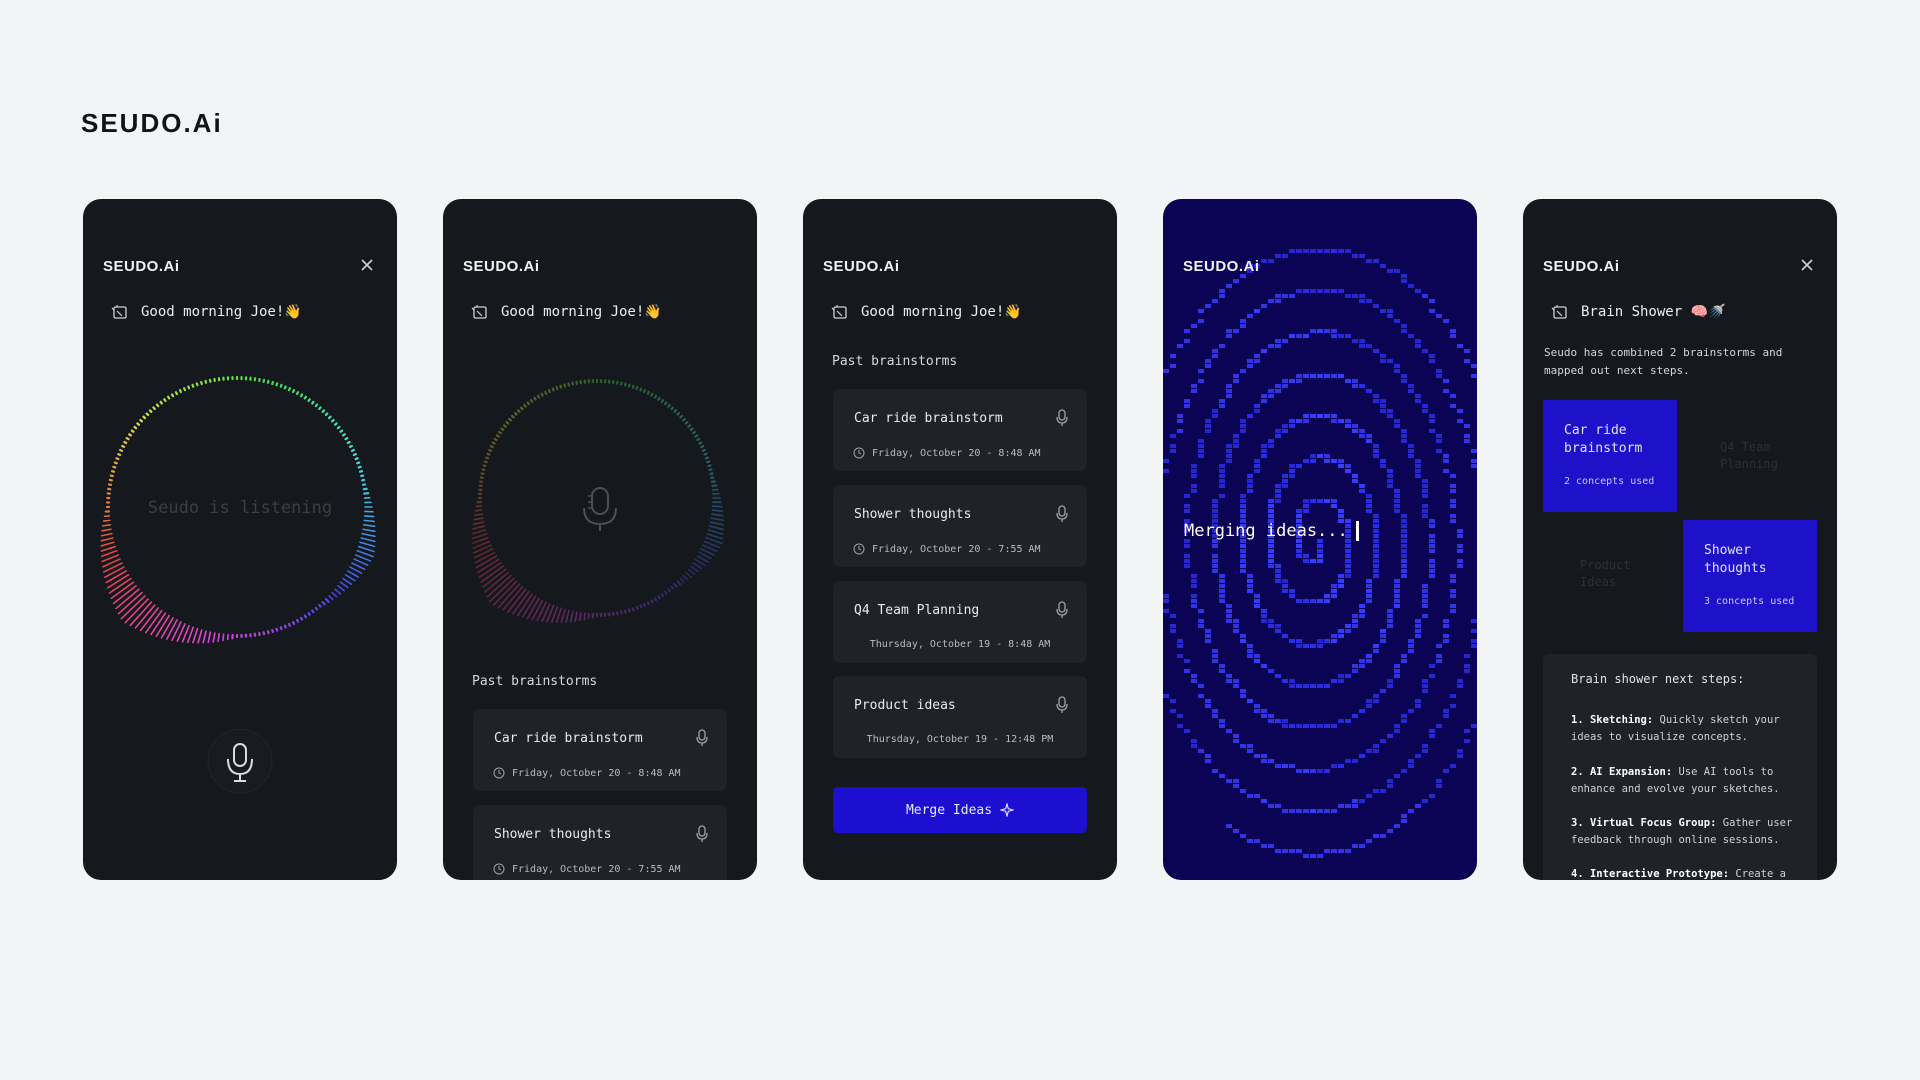  I want to click on concepts-used: 3 concepts used, so click(1749, 601).